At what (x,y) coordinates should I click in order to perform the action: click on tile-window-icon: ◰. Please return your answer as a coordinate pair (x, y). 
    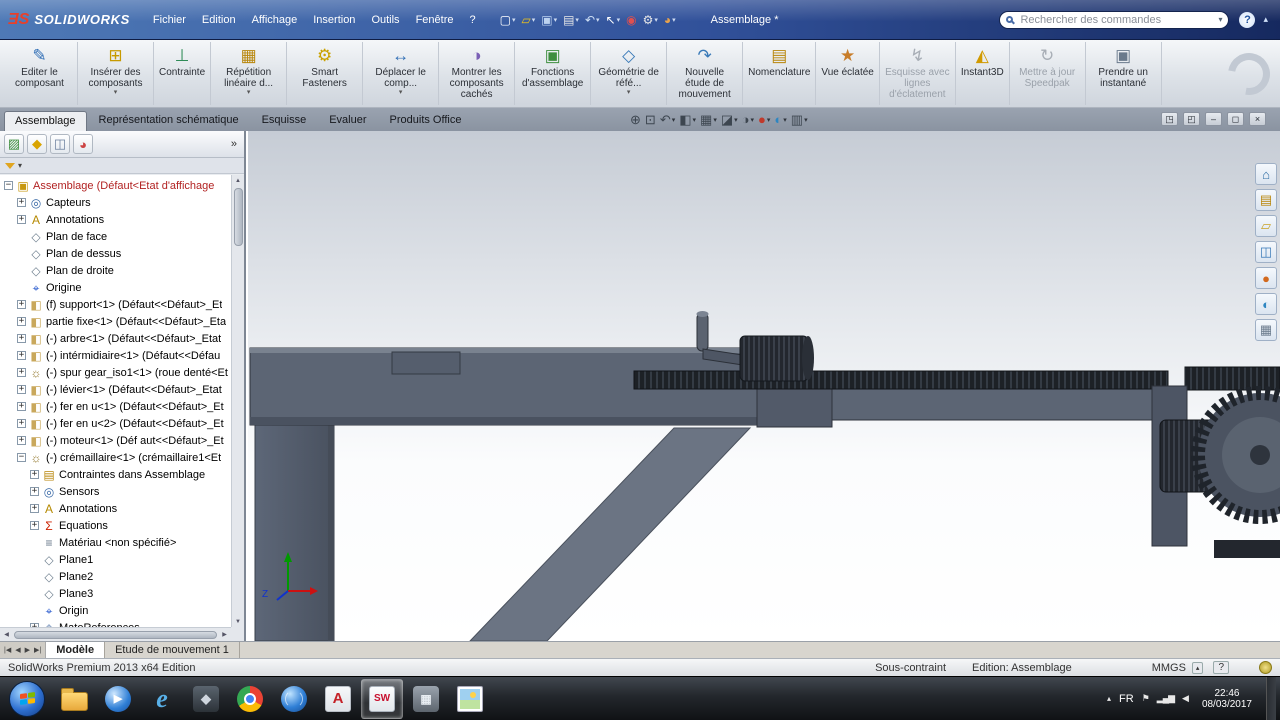
    Looking at the image, I should click on (1191, 119).